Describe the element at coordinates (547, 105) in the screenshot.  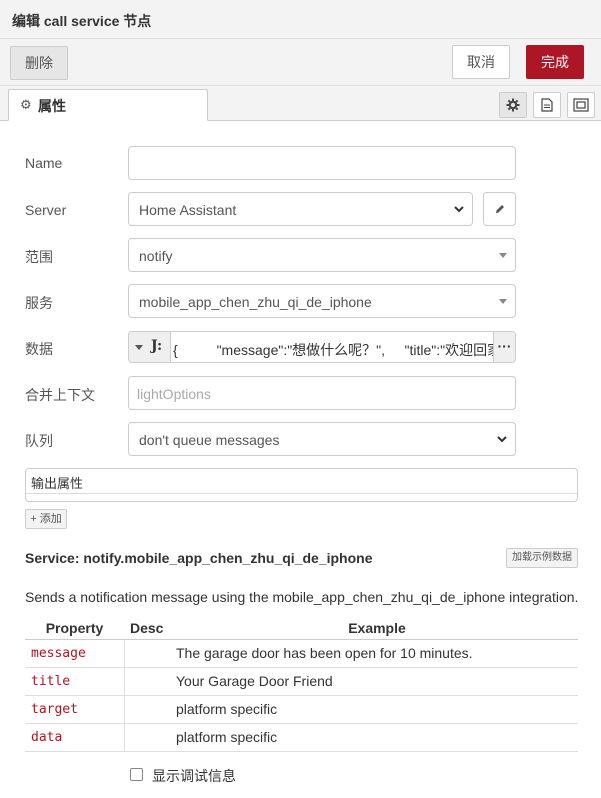
I see `document-icon` at that location.